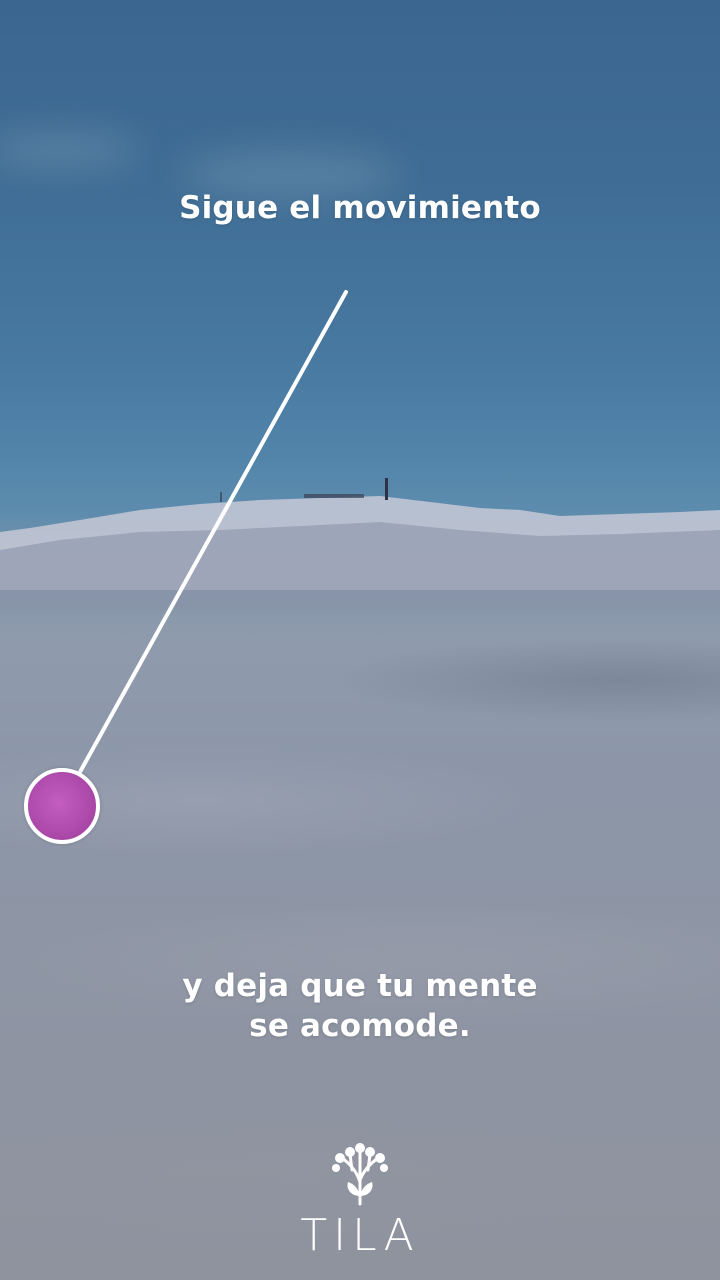 This screenshot has height=1280, width=720. Describe the element at coordinates (360, 1026) in the screenshot. I see `subtitle-line-2: se acomode.` at that location.